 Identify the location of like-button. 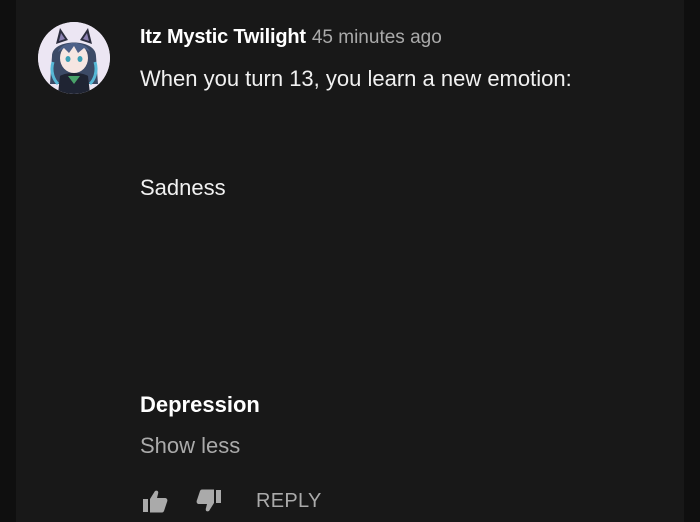
(155, 501).